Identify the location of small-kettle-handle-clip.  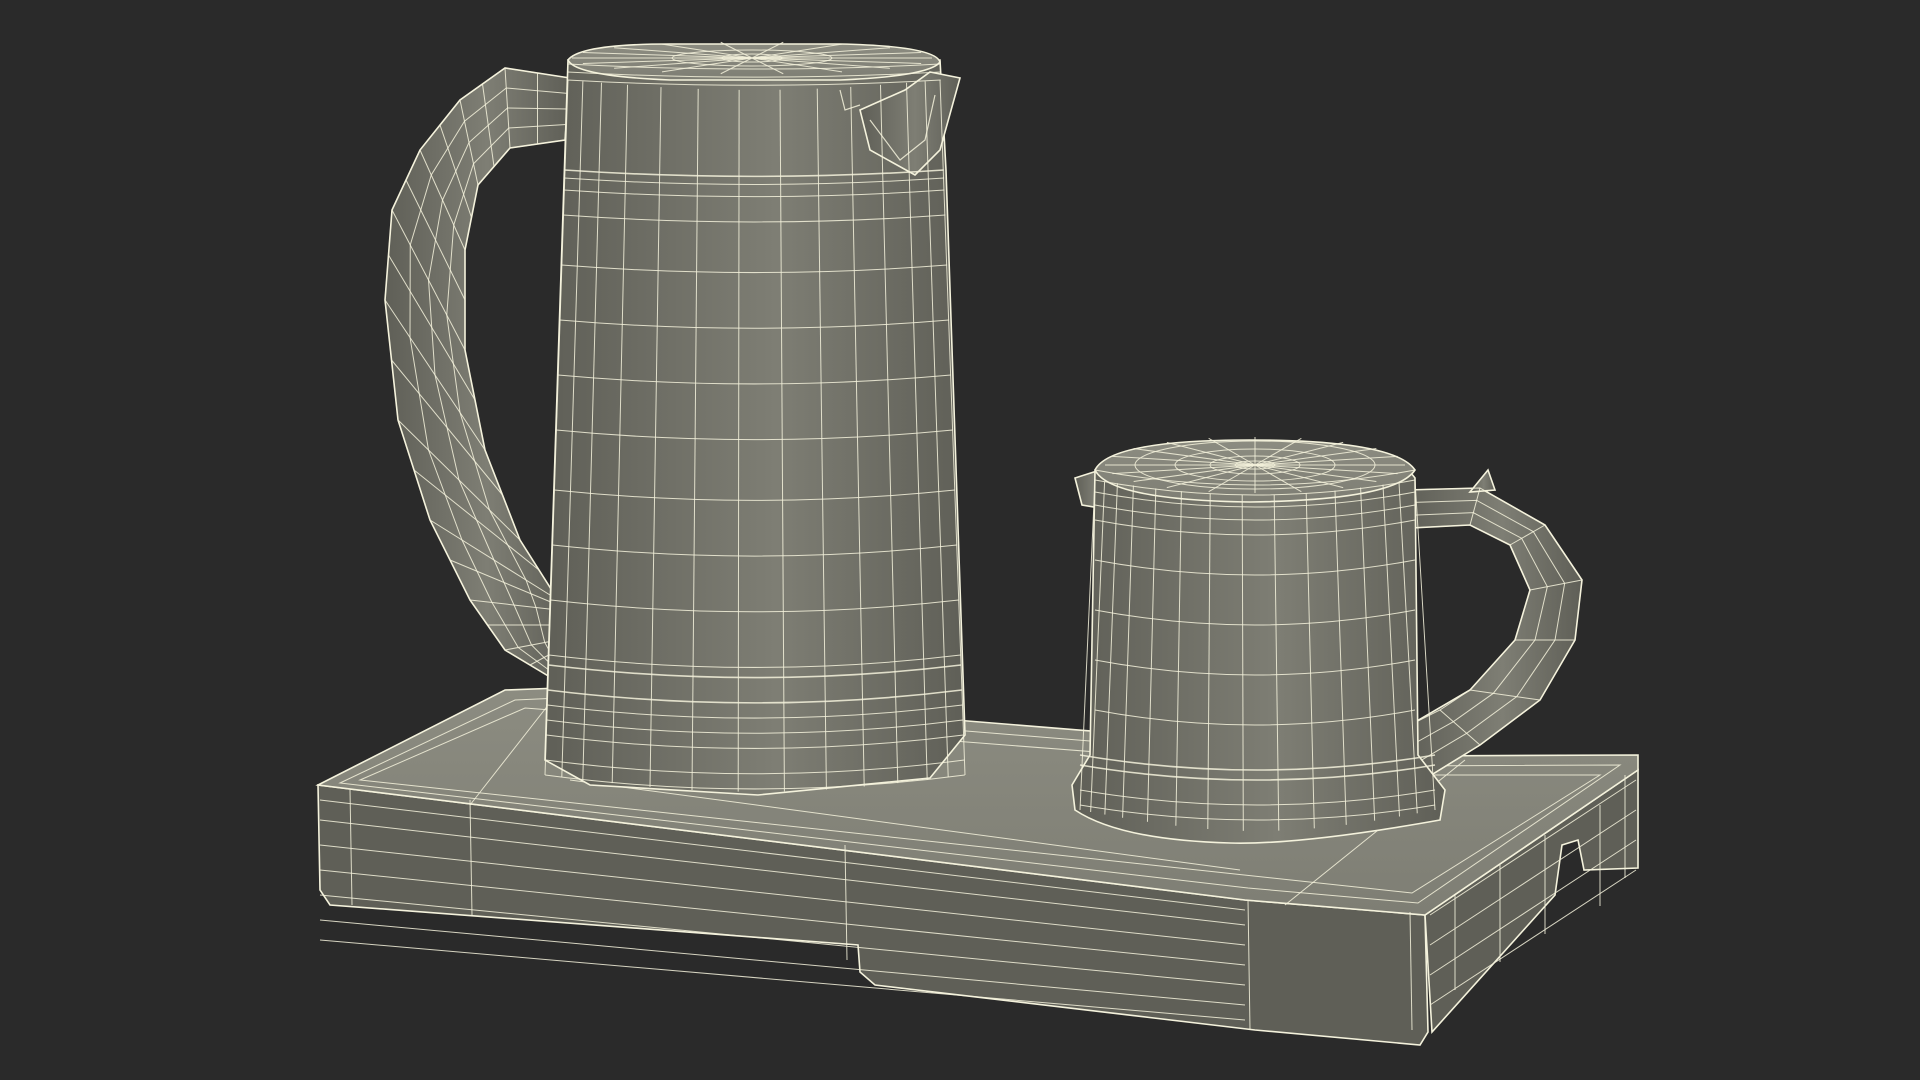
(1482, 480).